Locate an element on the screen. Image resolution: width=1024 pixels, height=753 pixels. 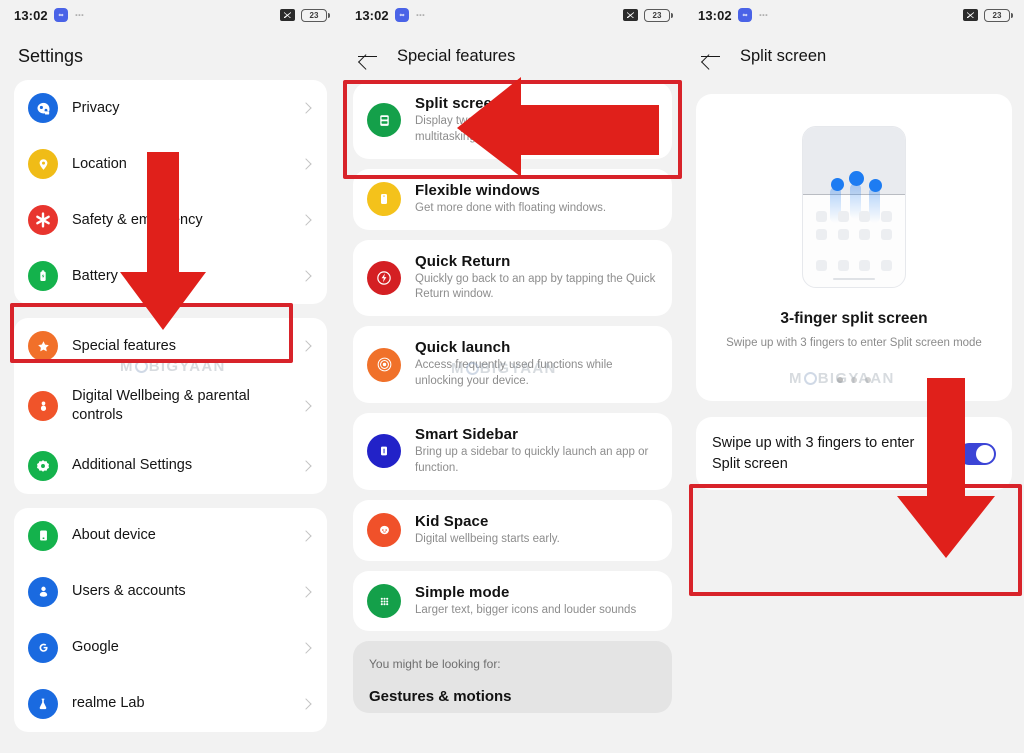
sidebar-item-privacy: Privacy is located at coordinates (170, 108).